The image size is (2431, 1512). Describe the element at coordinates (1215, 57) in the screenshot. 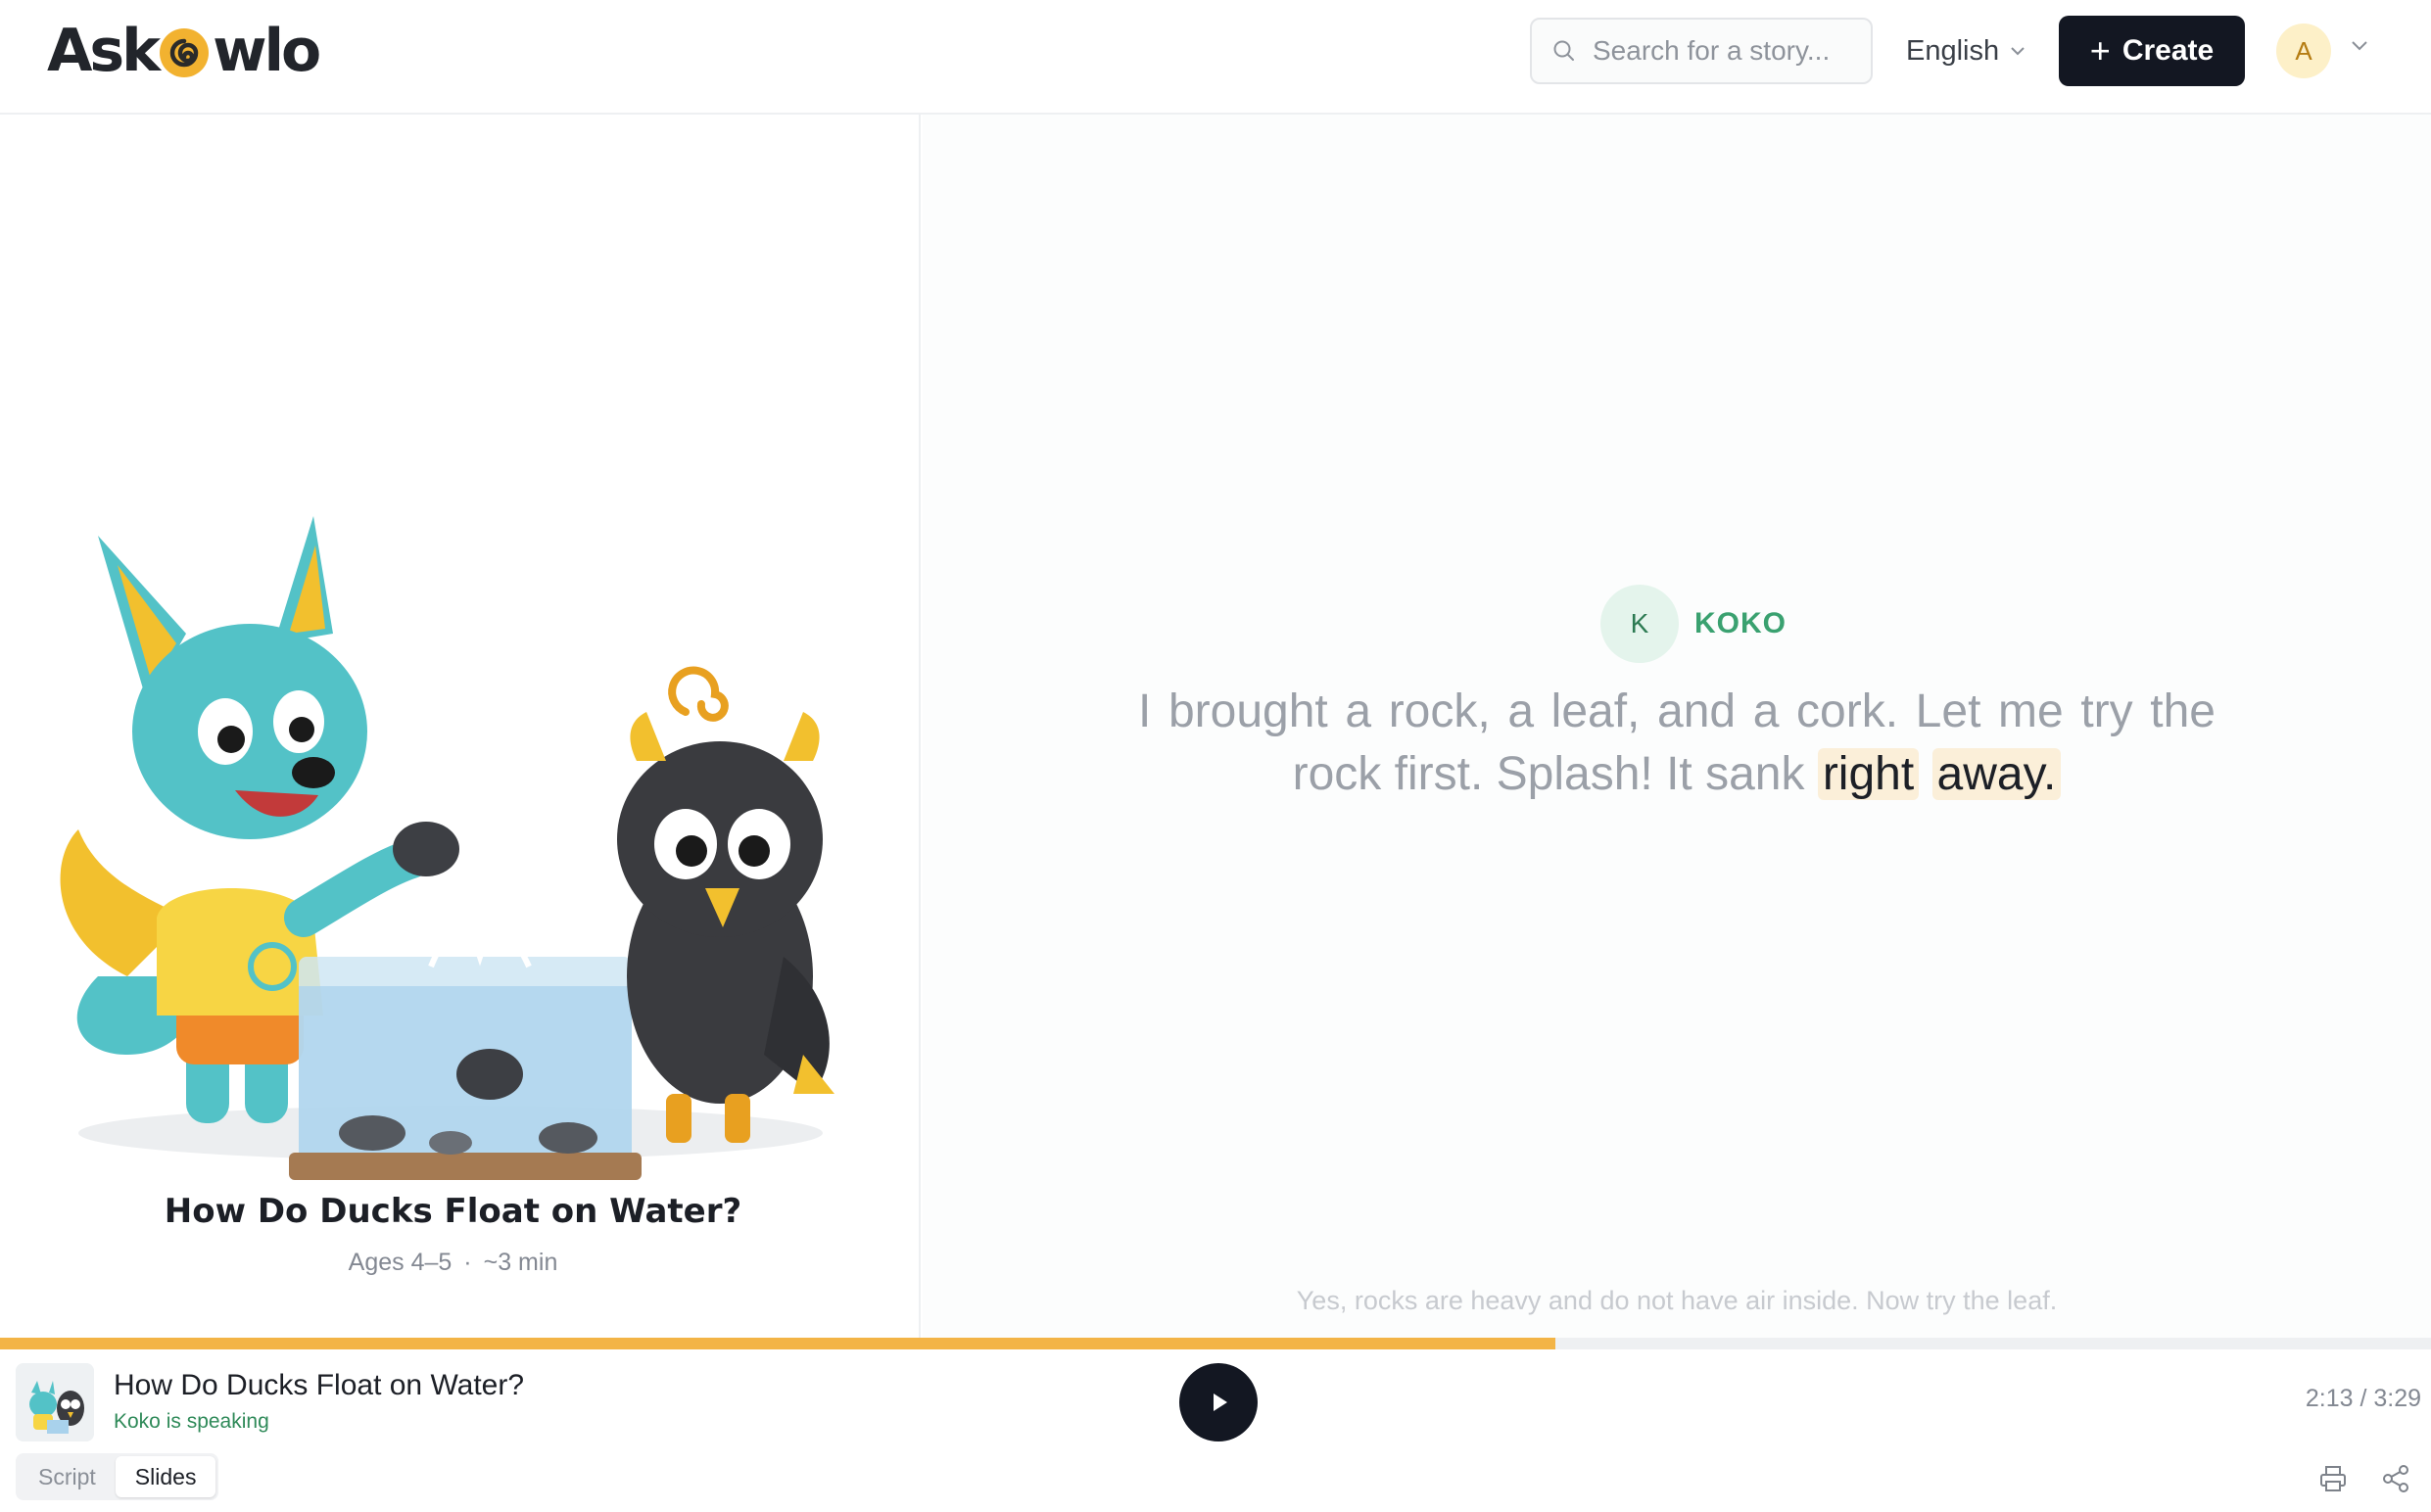

I see `top-bar: Ask wlo English + Create A` at that location.